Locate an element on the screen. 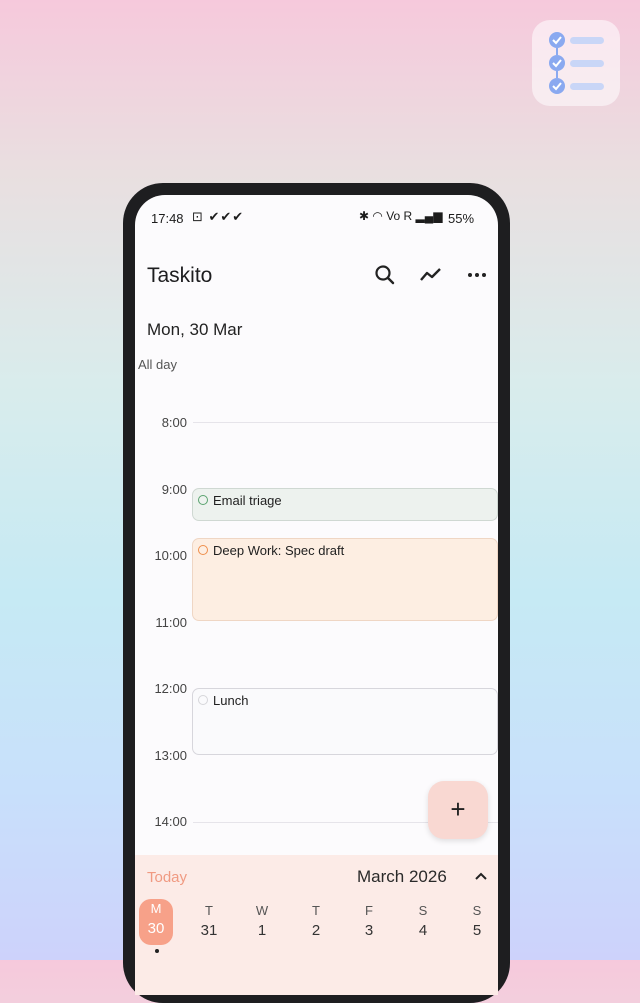 This screenshot has width=640, height=1003. day-cell: T 31 is located at coordinates (209, 926).